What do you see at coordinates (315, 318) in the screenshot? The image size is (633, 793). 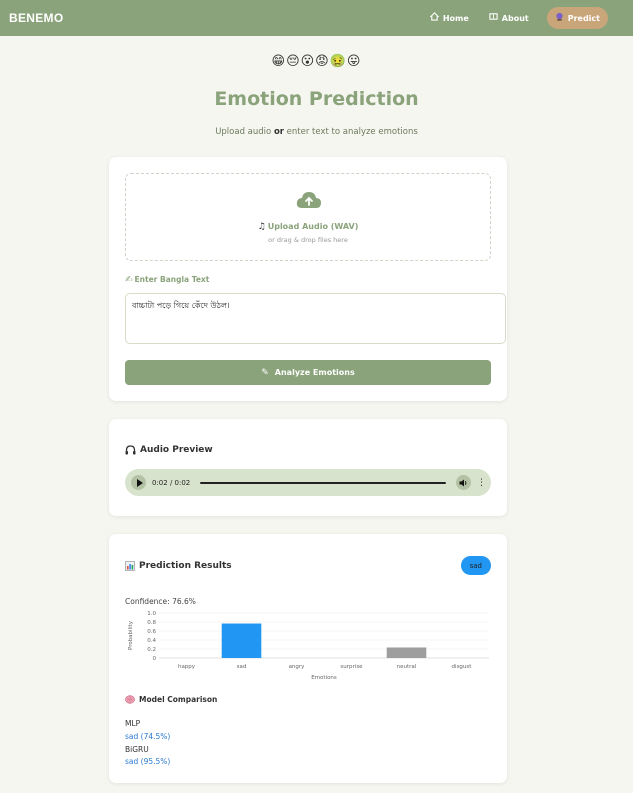 I see `bangla-text-input: বাচ্চাটা পড়ে গিয়ে কেঁদে উঠল।` at bounding box center [315, 318].